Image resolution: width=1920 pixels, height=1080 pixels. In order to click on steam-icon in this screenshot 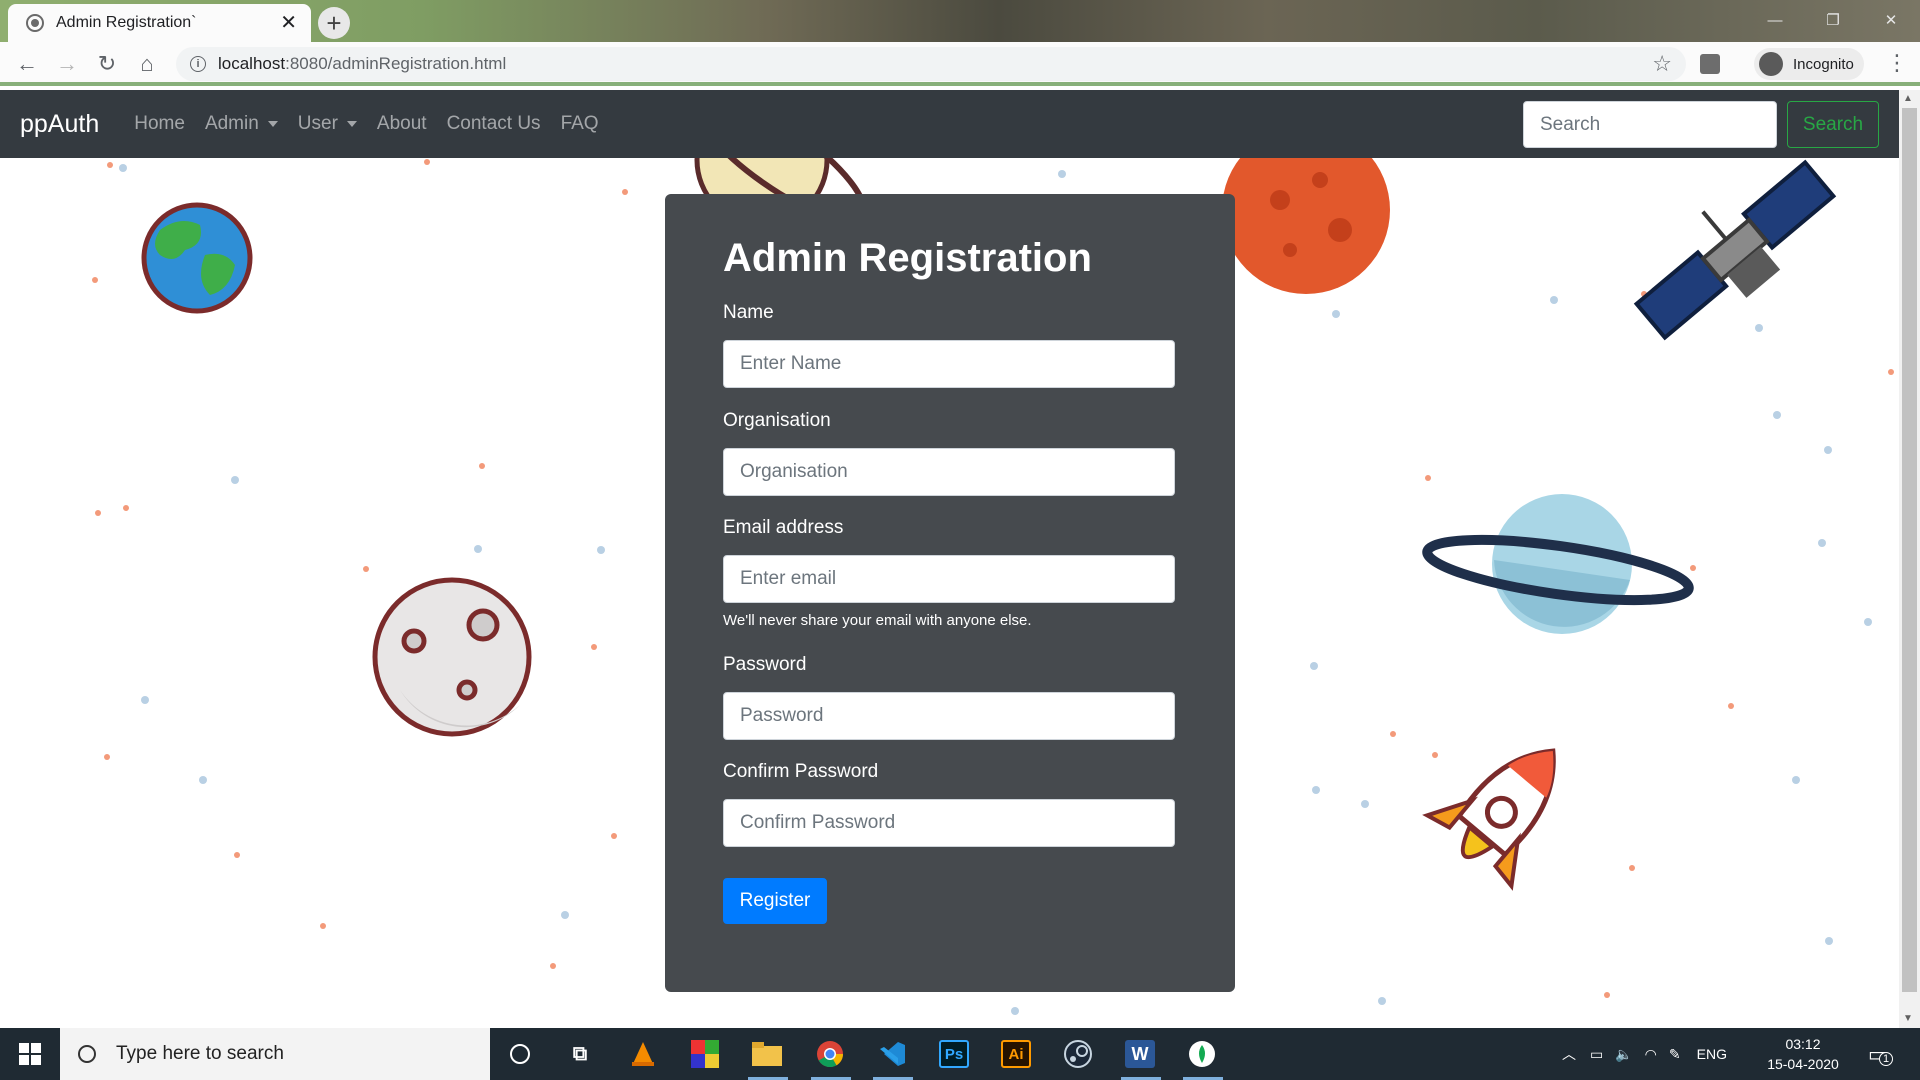, I will do `click(1078, 1054)`.